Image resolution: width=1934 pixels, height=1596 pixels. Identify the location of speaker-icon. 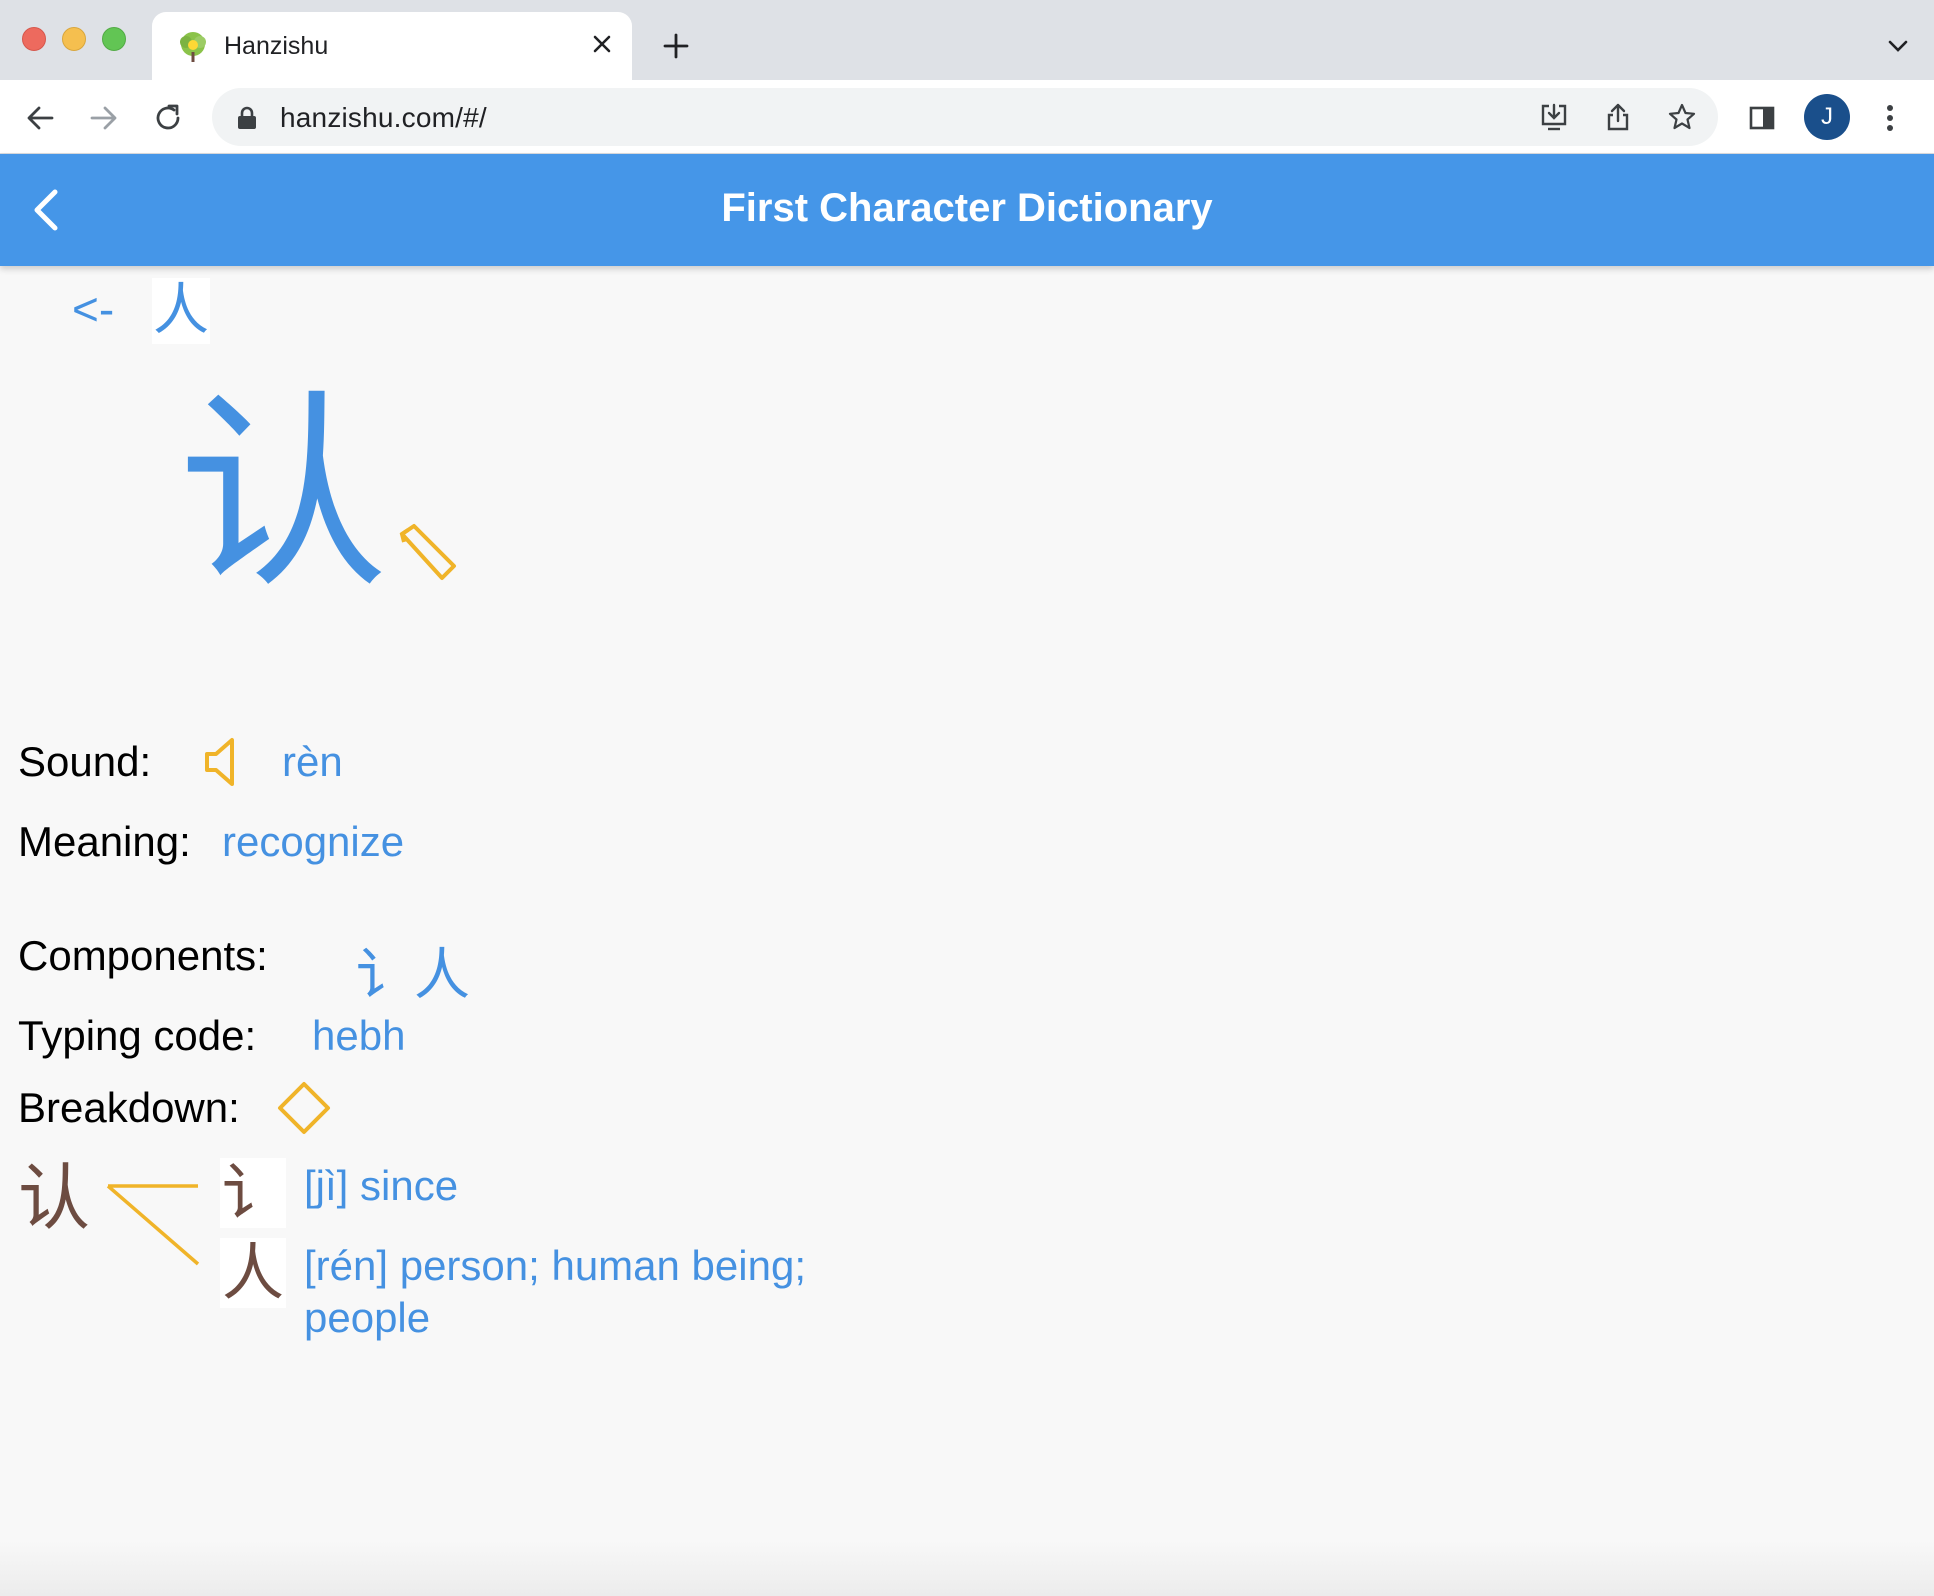
(221, 762).